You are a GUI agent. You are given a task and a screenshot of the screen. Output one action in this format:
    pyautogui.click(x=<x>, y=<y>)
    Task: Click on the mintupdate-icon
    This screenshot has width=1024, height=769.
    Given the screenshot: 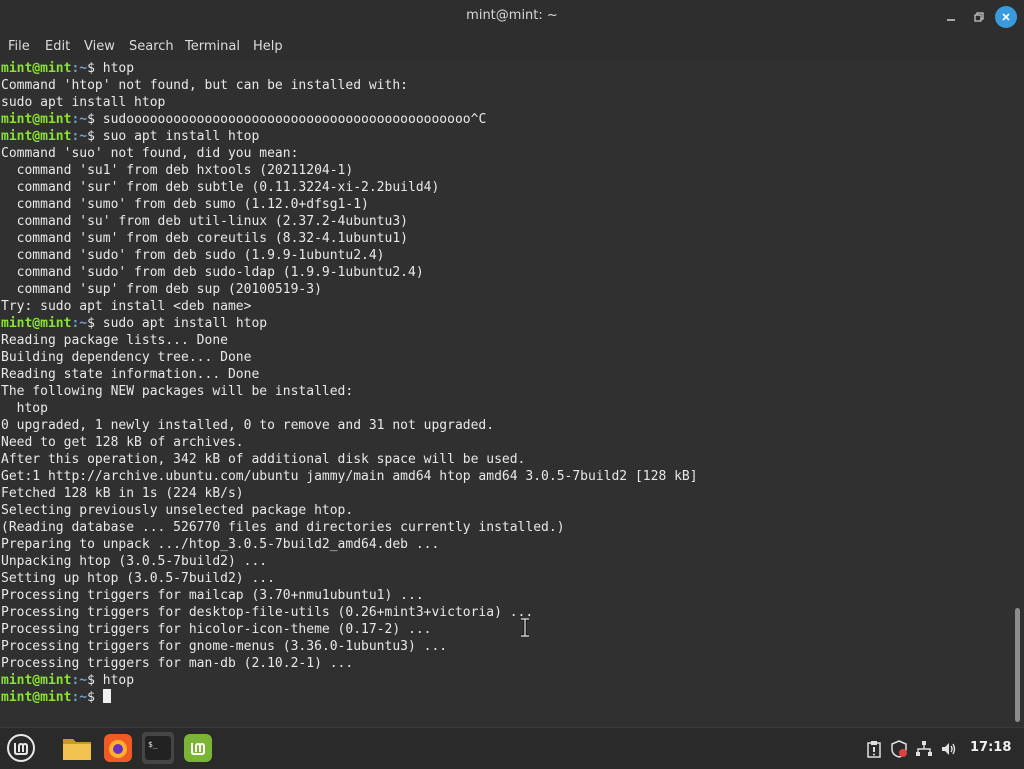 What is the action you would take?
    pyautogui.click(x=198, y=748)
    